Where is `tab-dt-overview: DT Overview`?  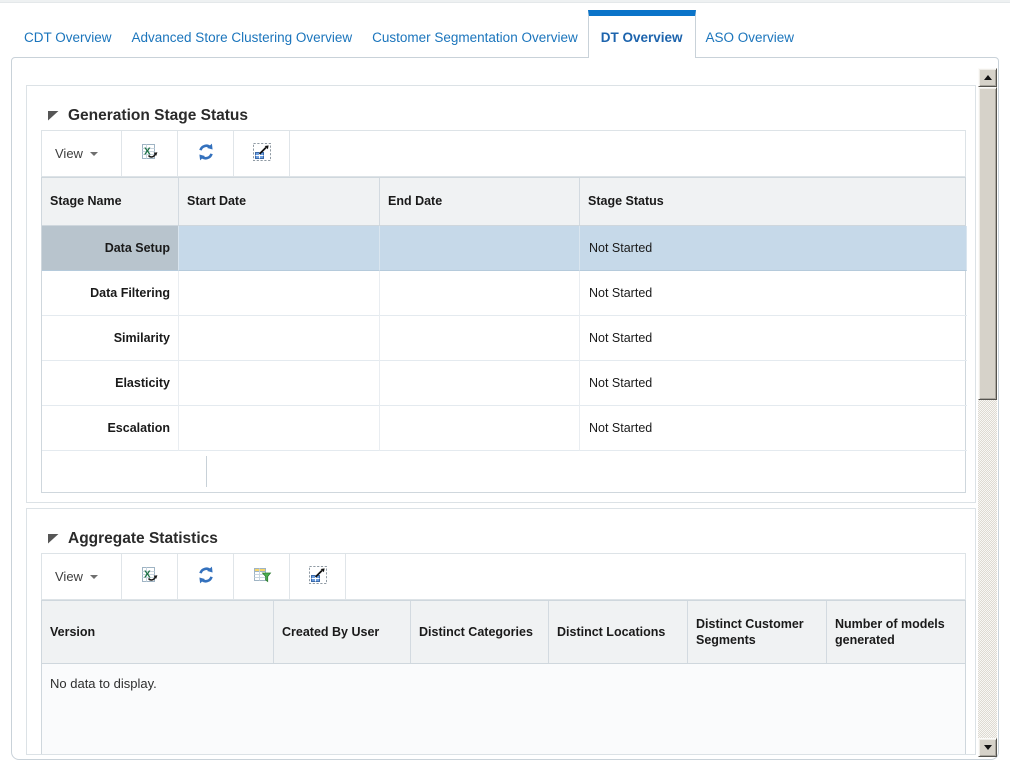
tab-dt-overview: DT Overview is located at coordinates (641, 34).